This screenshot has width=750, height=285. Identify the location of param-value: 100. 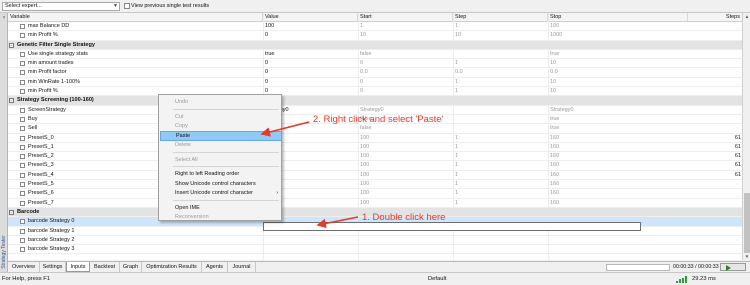
(310, 26).